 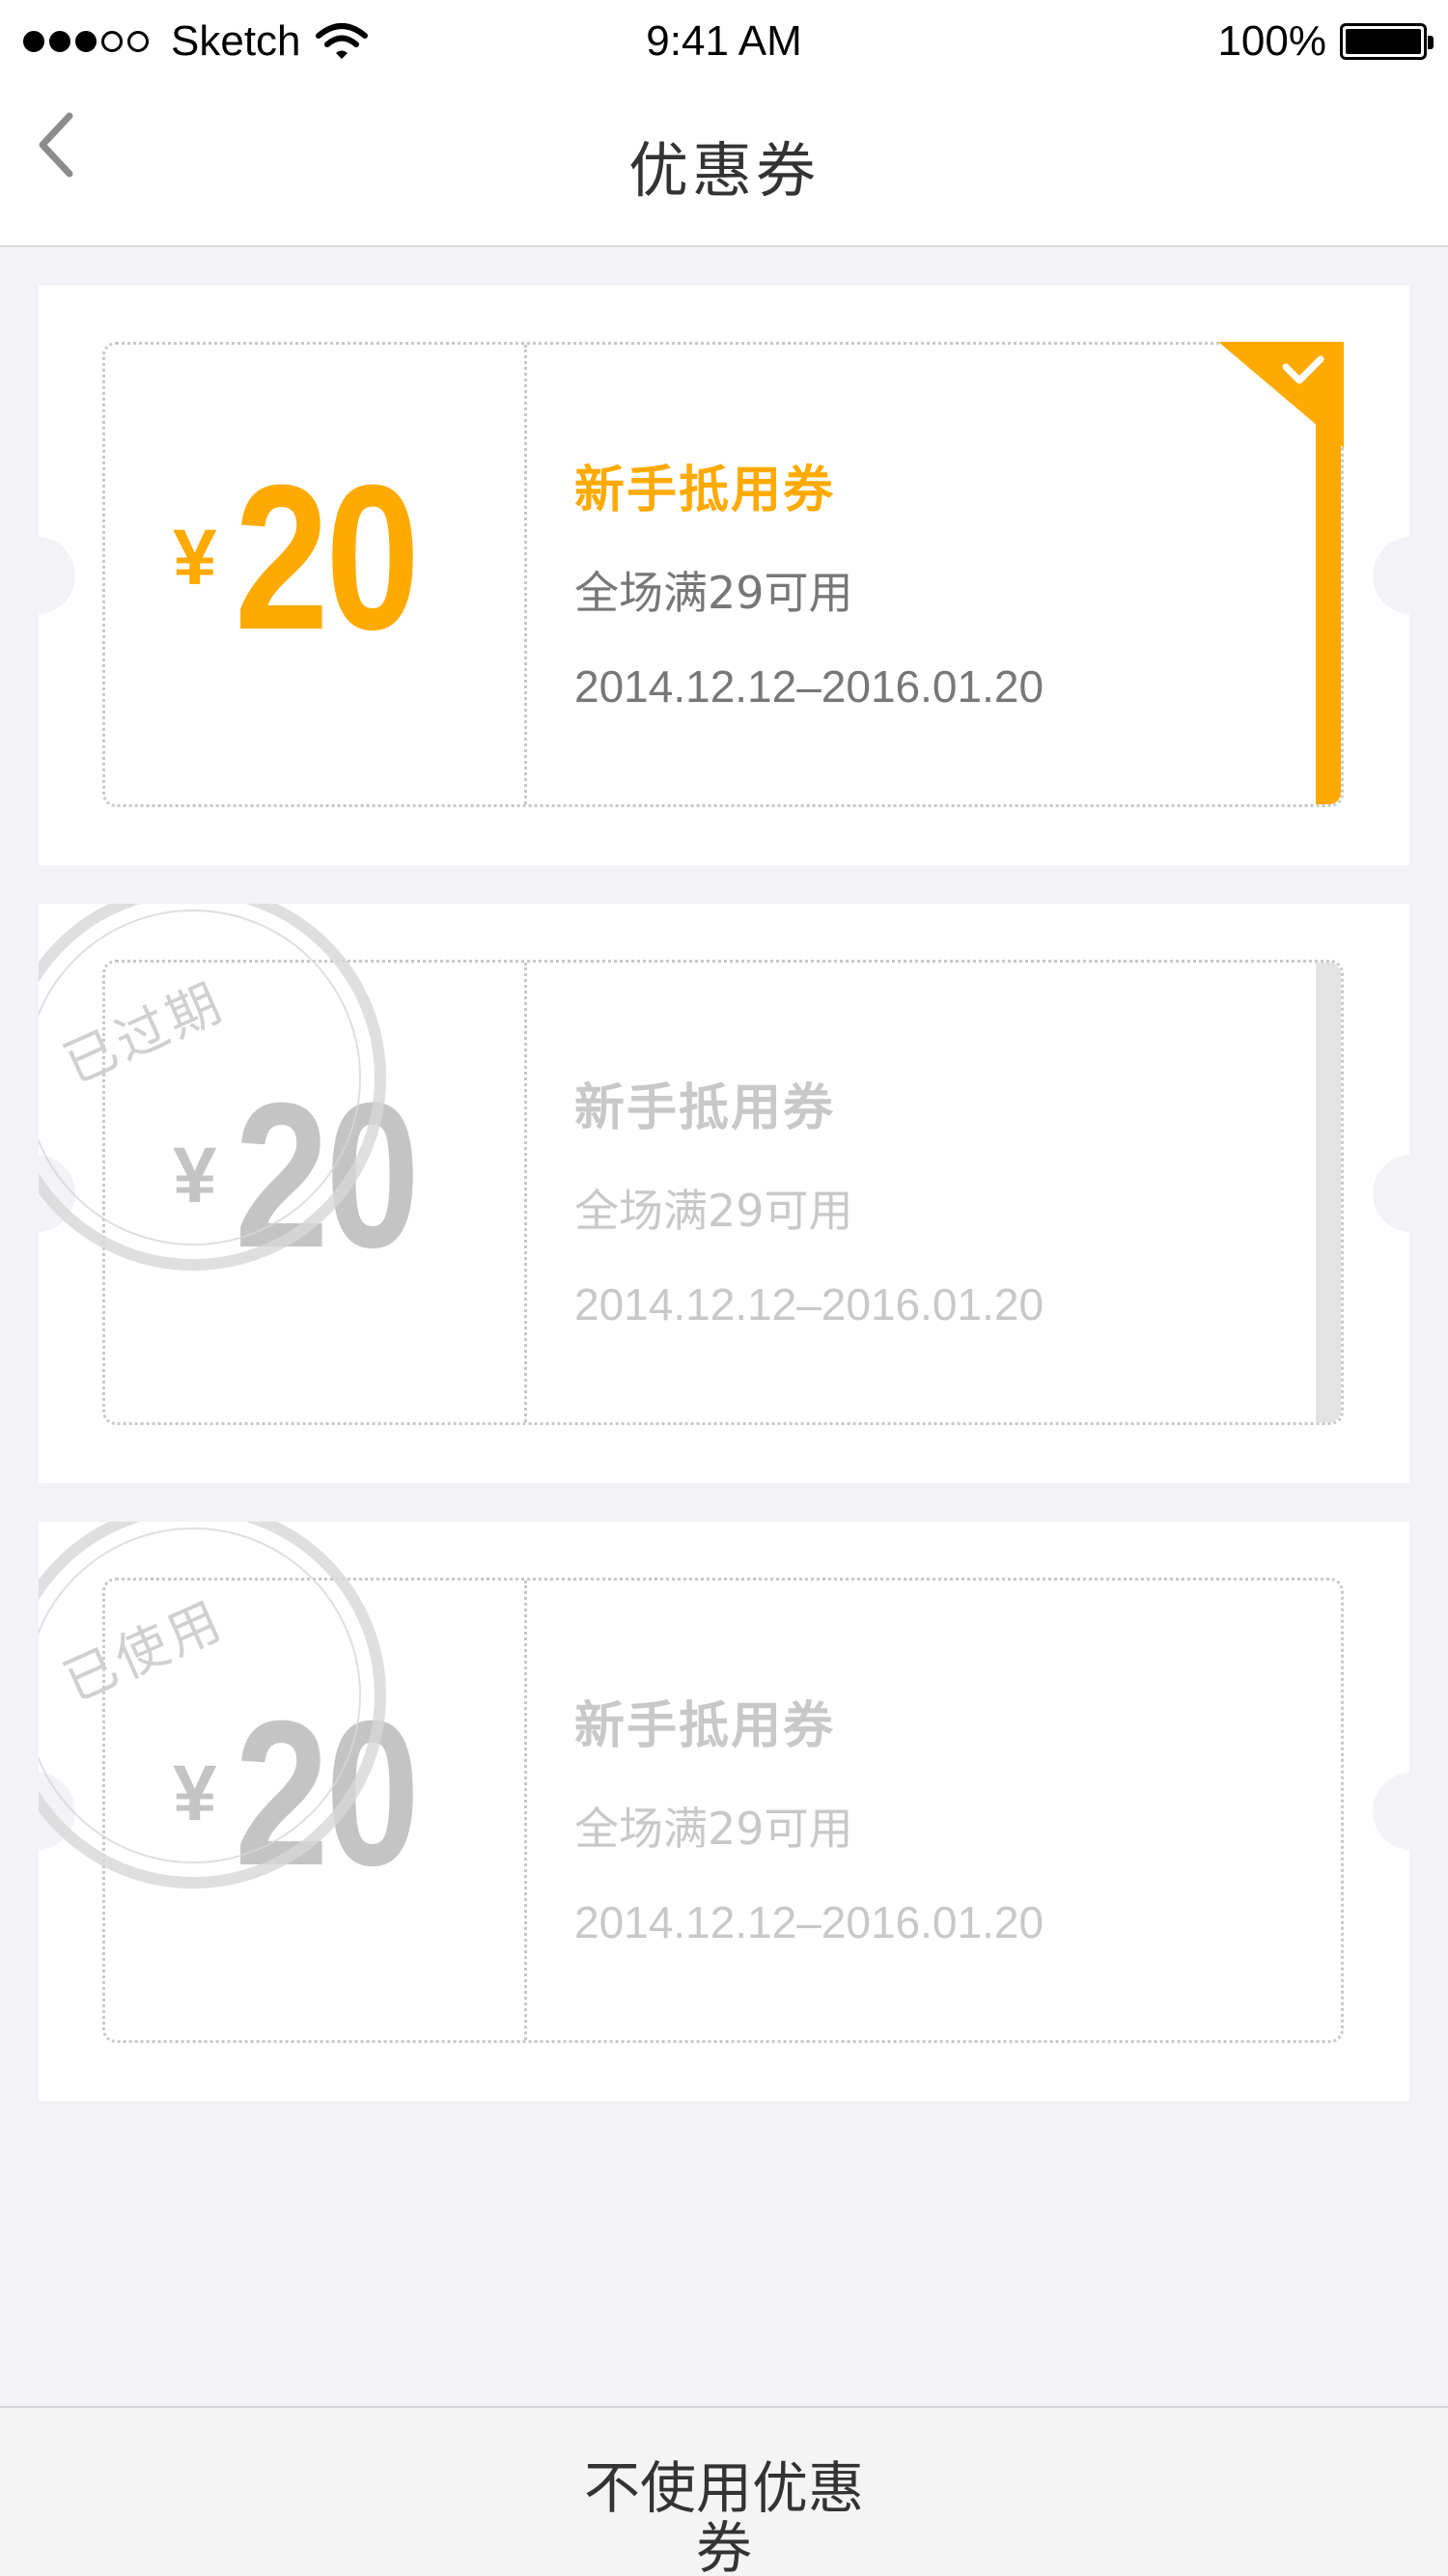 What do you see at coordinates (195, 558) in the screenshot?
I see `currency-symbol: ¥` at bounding box center [195, 558].